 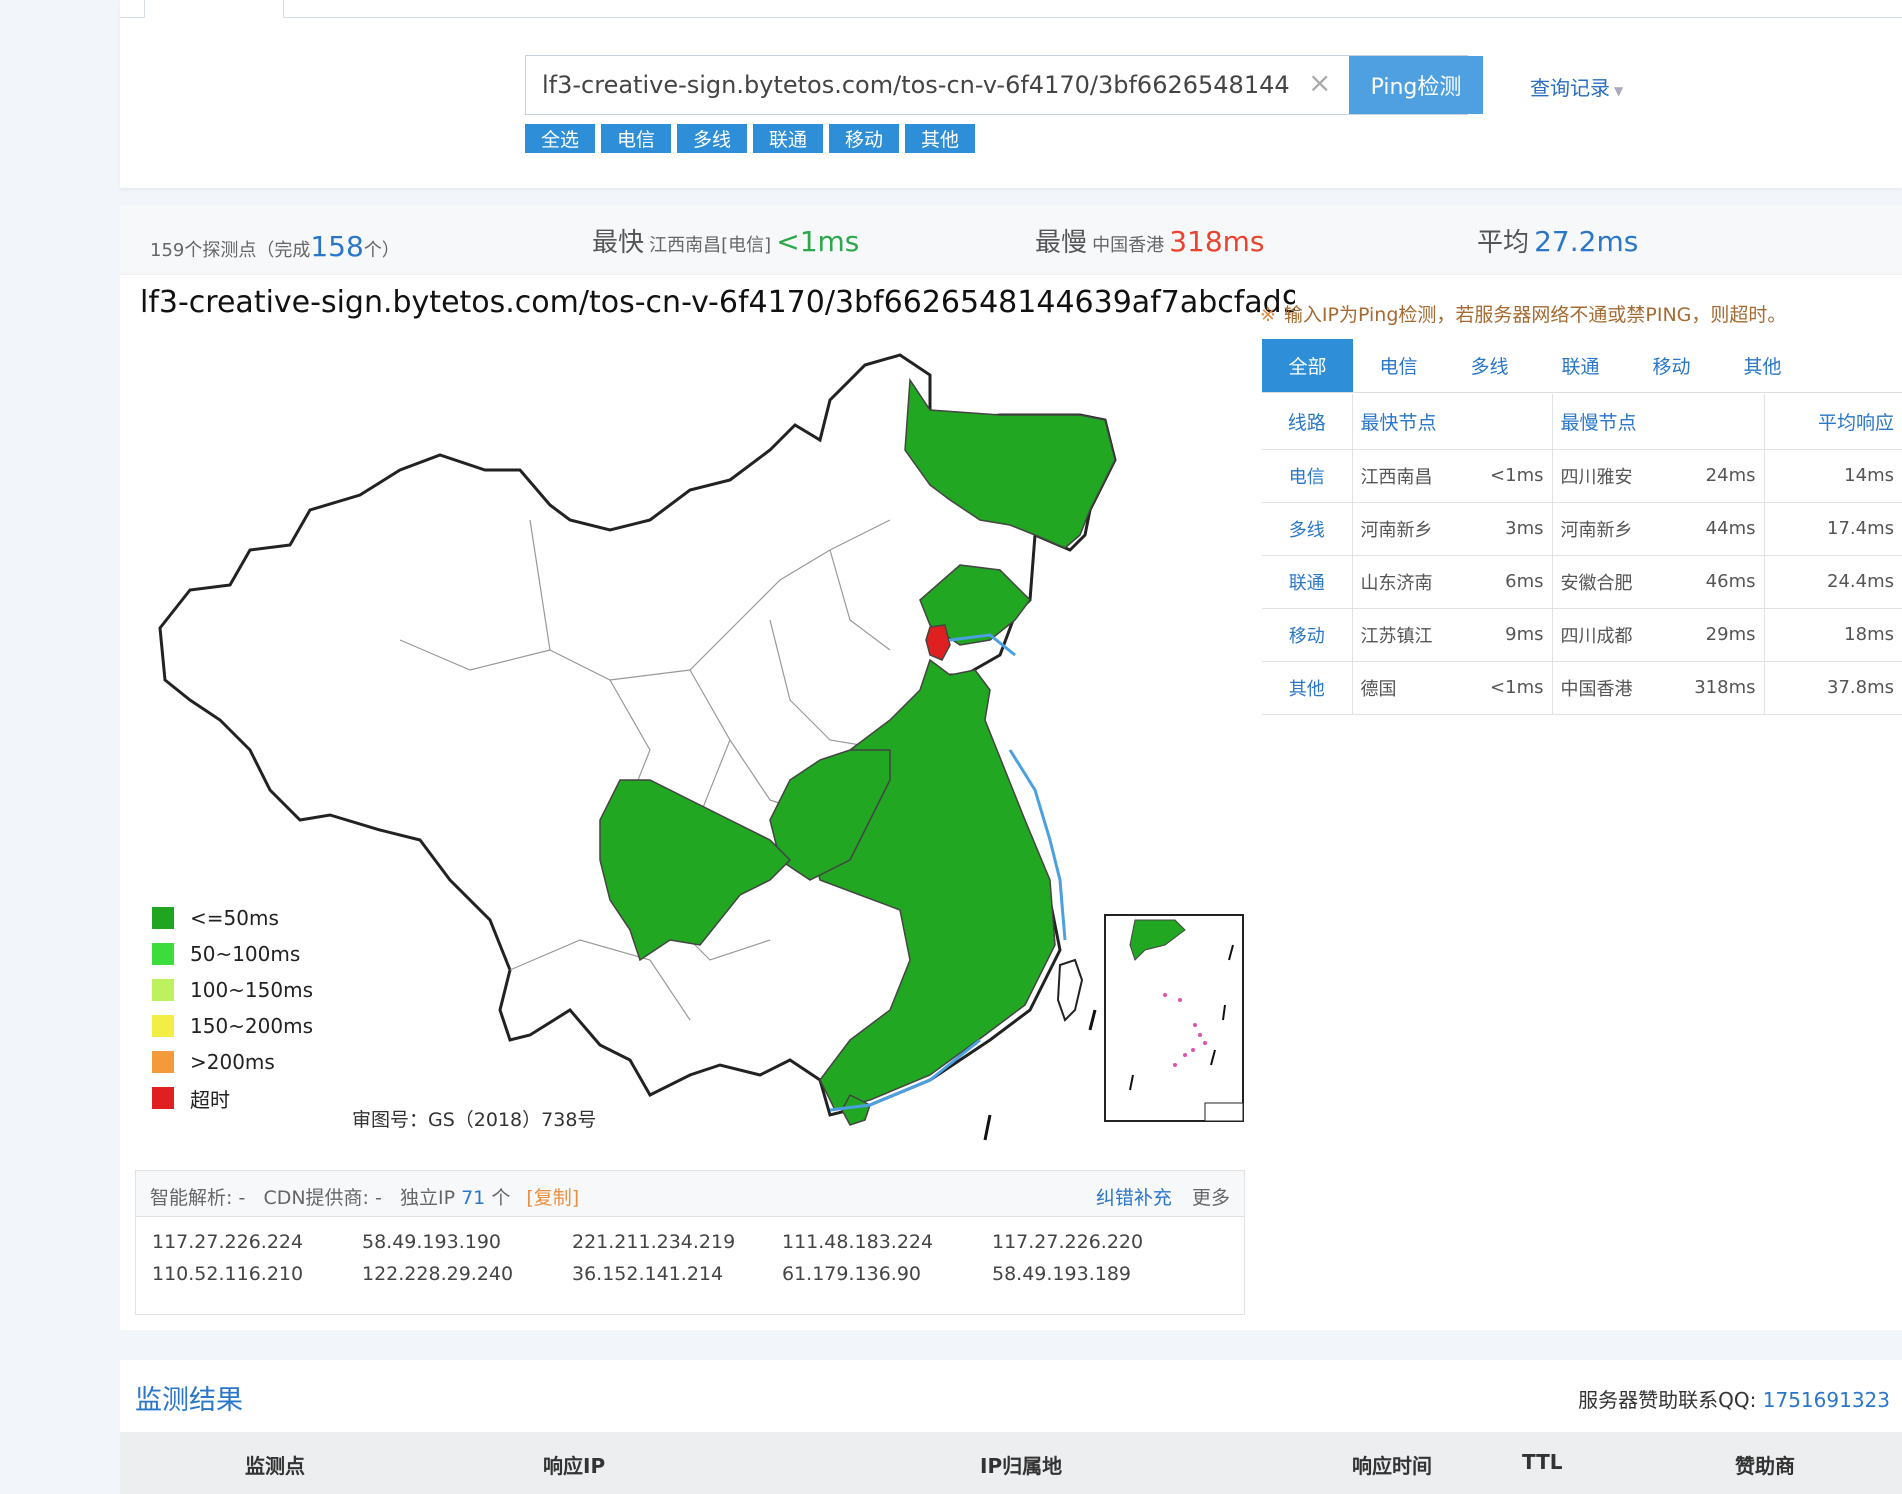 What do you see at coordinates (228, 1274) in the screenshot?
I see `ip-item: 110.52.116.210` at bounding box center [228, 1274].